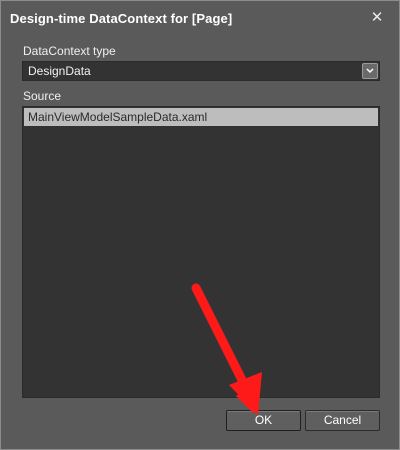  I want to click on datacontext-type-label: DataContext type, so click(69, 51).